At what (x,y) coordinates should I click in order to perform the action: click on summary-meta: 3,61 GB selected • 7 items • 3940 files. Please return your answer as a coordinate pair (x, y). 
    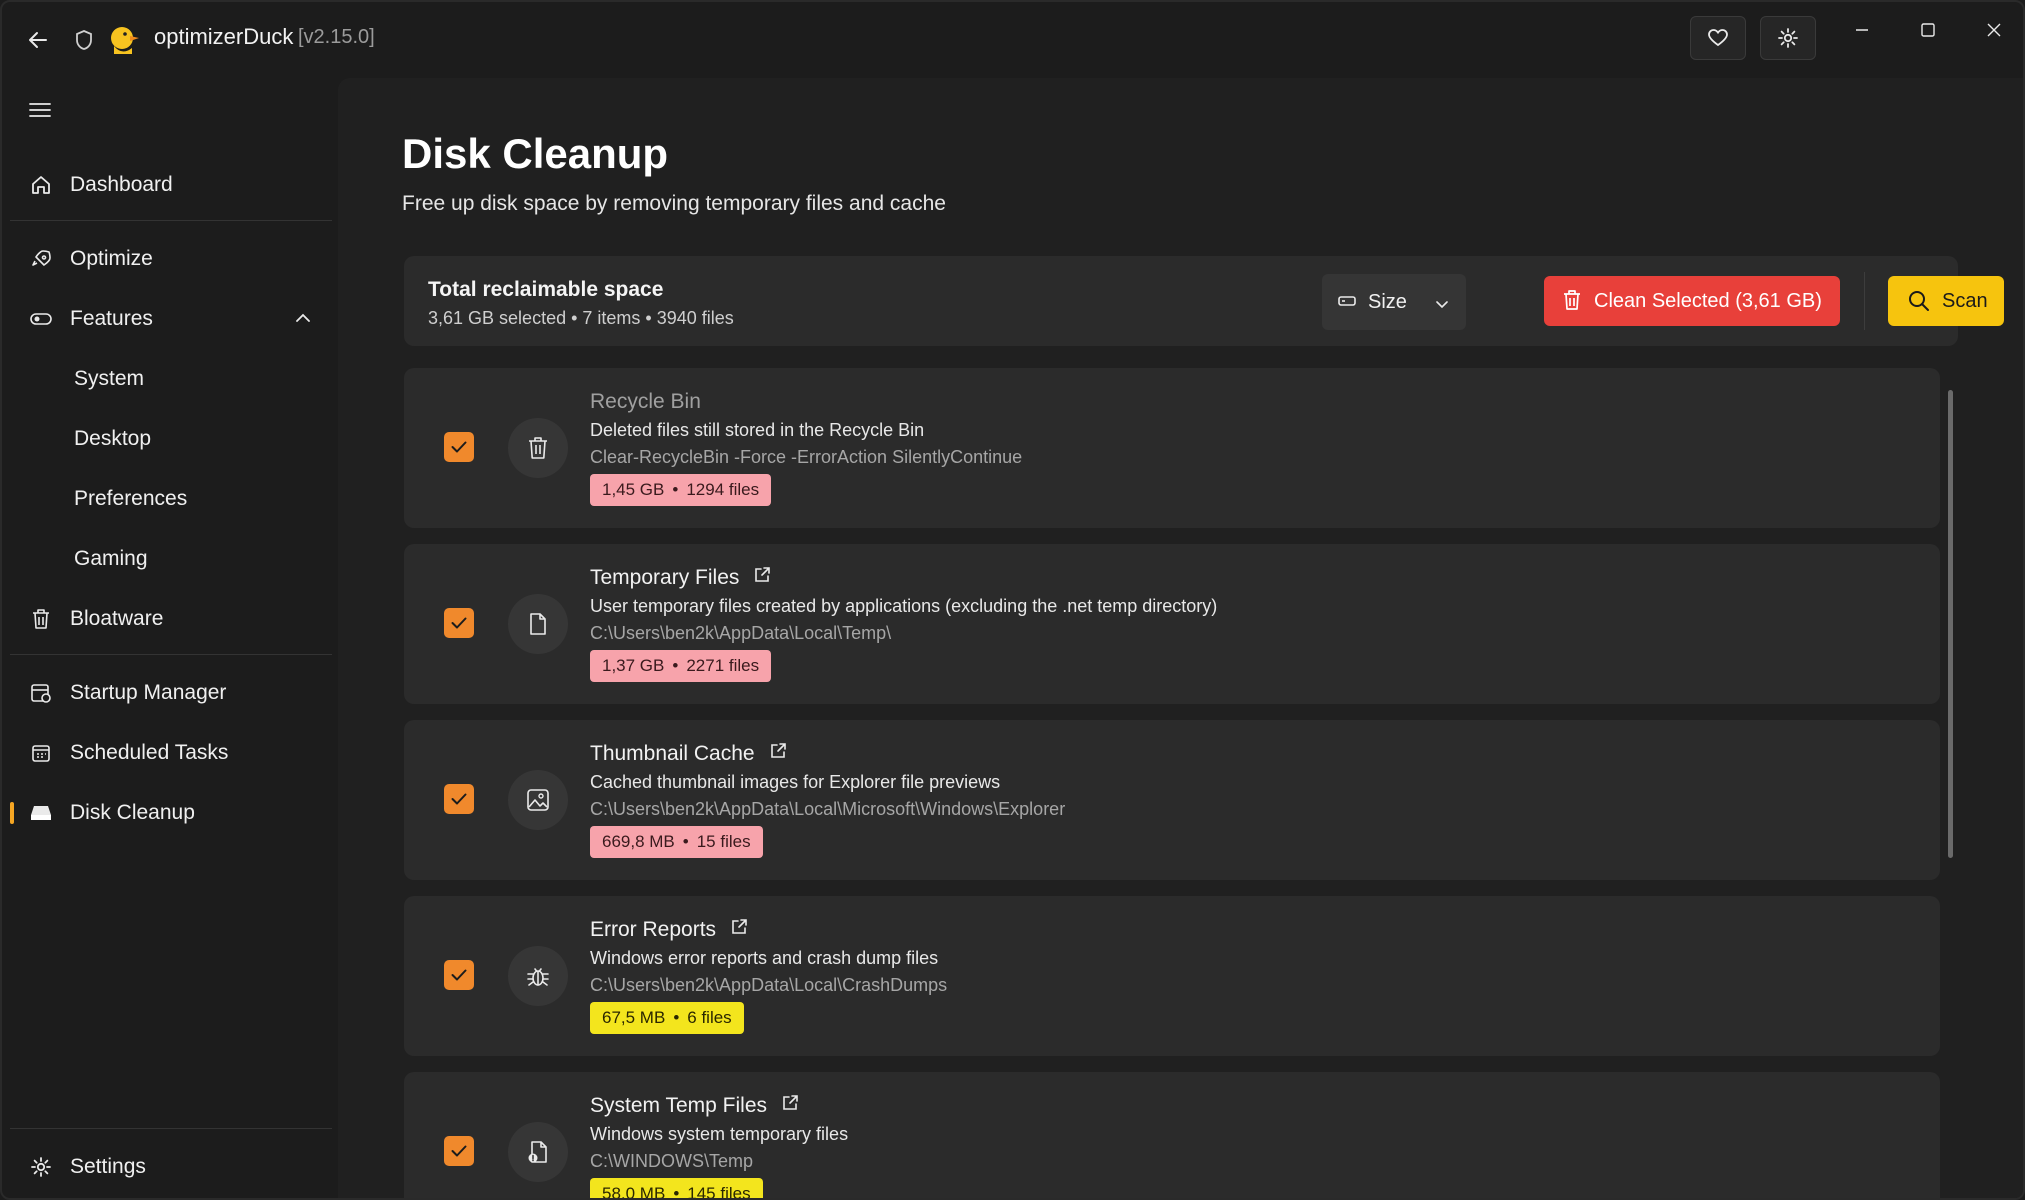
    Looking at the image, I should click on (581, 318).